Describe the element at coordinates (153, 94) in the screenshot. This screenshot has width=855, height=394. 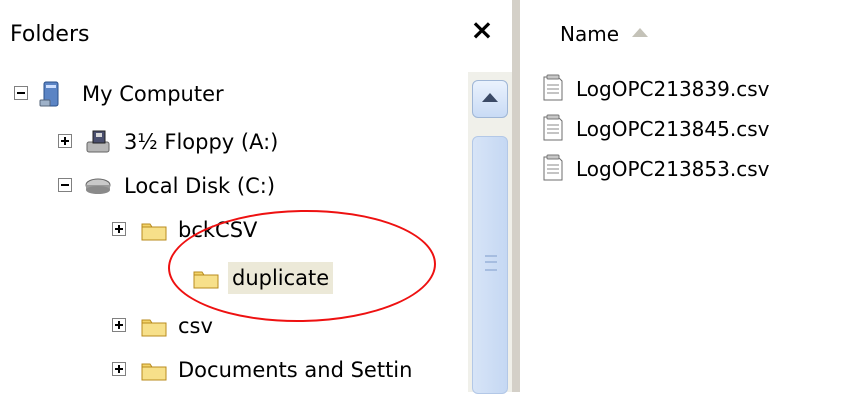
I see `tree-item-label: My Computer` at that location.